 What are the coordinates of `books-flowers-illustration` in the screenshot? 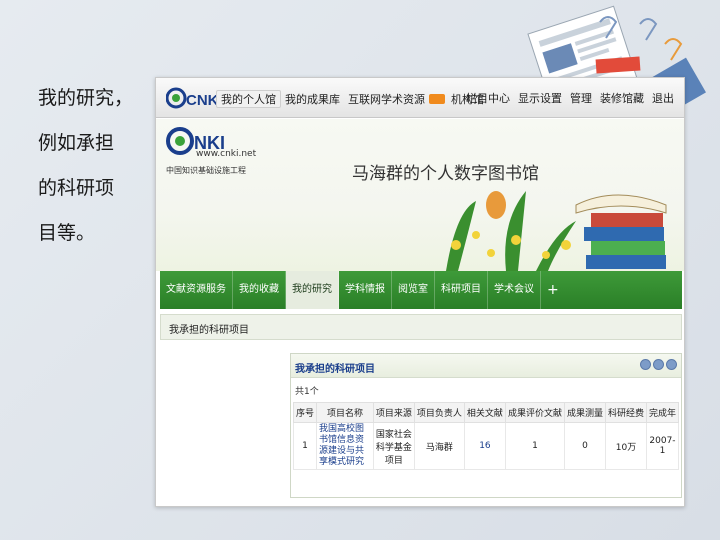 It's located at (556, 231).